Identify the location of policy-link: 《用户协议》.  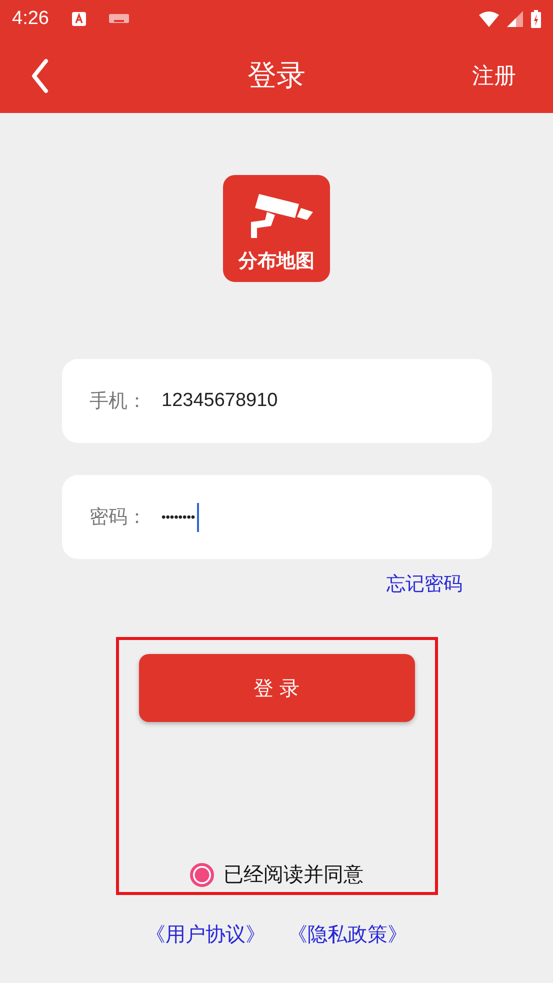
(206, 934).